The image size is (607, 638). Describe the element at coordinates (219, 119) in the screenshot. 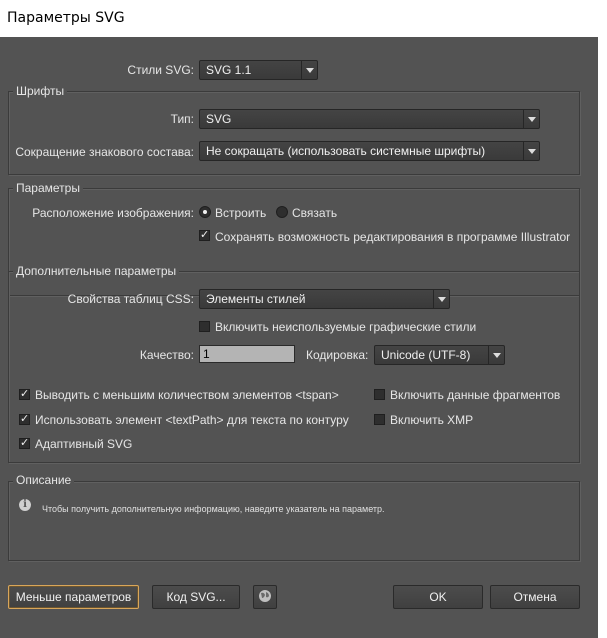

I see `font-type-value: SVG` at that location.